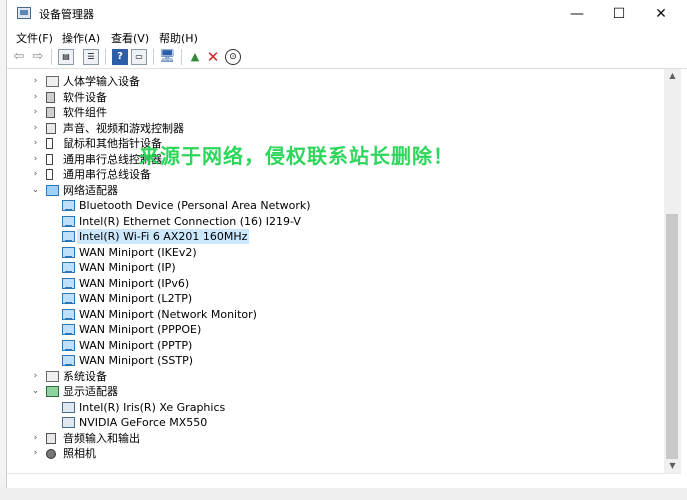 The image size is (687, 500). Describe the element at coordinates (332, 314) in the screenshot. I see `tree-device: WAN Miniport (Network Monitor)` at that location.